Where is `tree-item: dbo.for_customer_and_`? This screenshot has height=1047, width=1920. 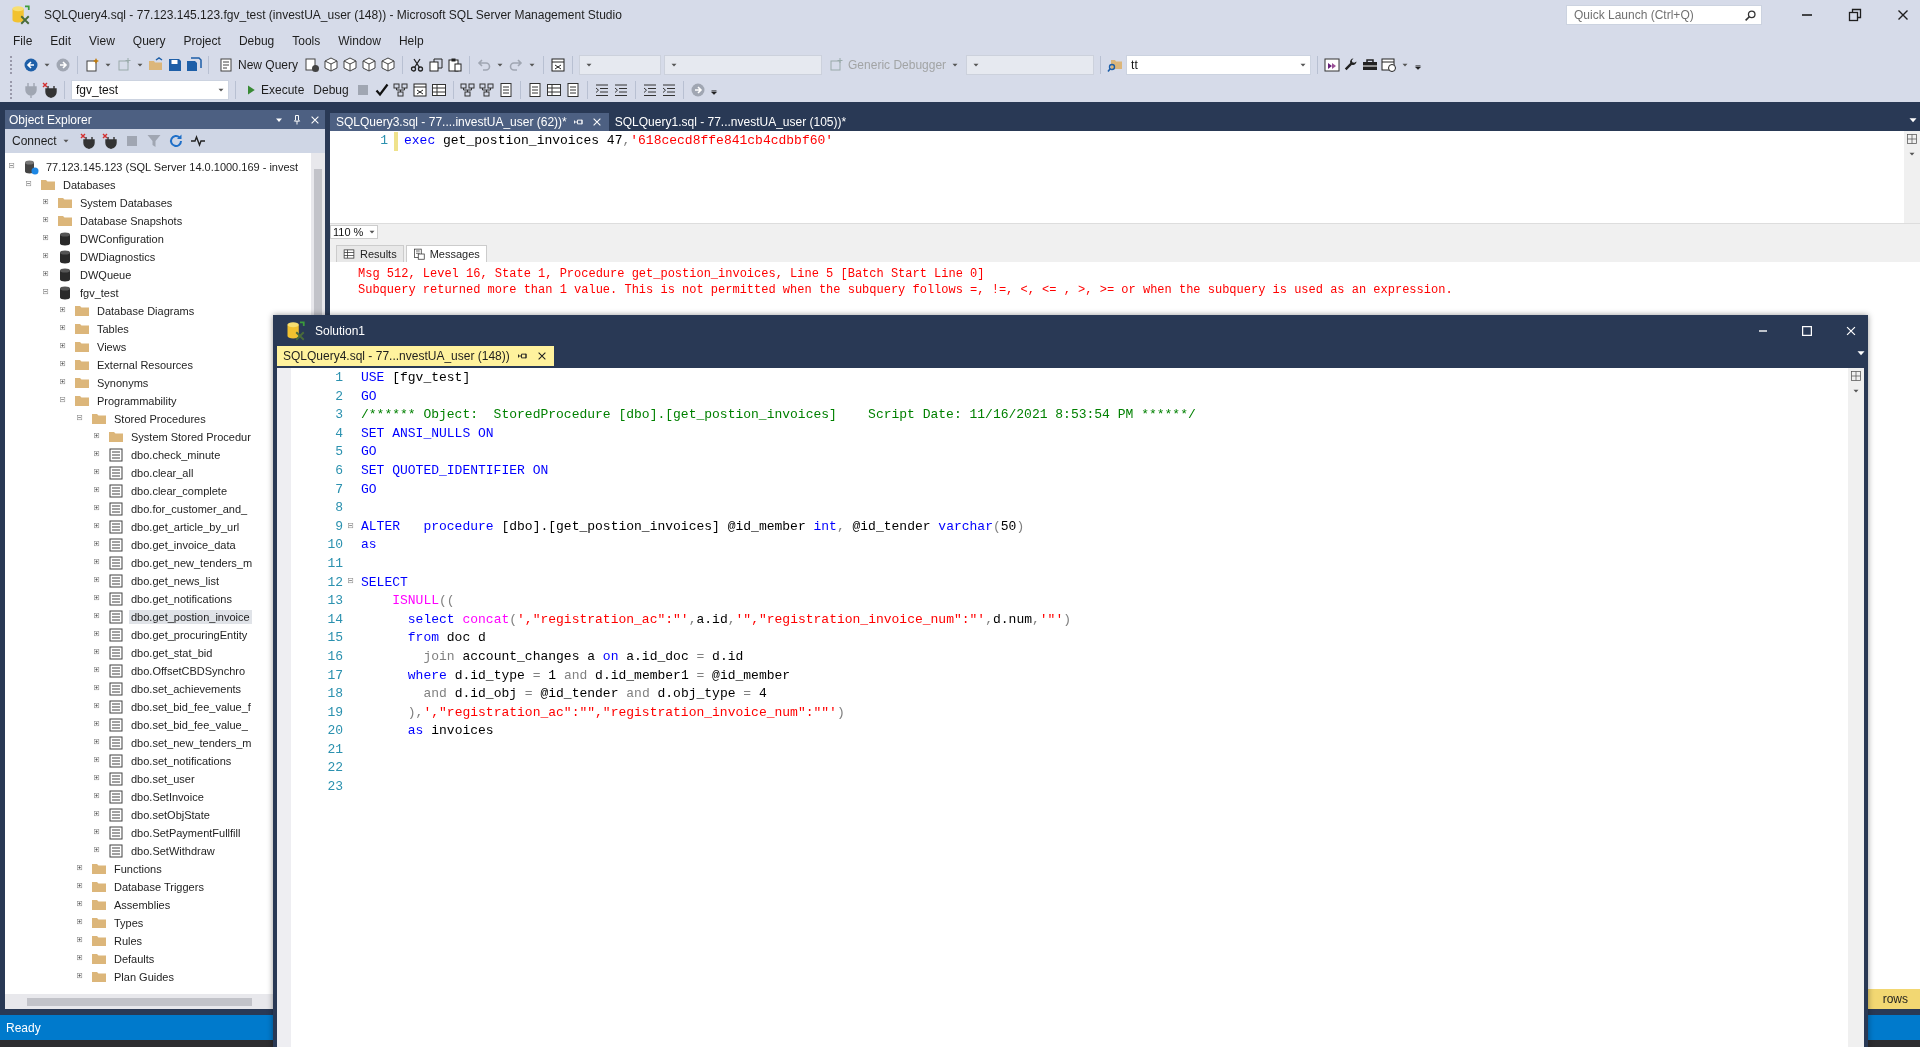
tree-item: dbo.for_customer_and_ is located at coordinates (189, 509).